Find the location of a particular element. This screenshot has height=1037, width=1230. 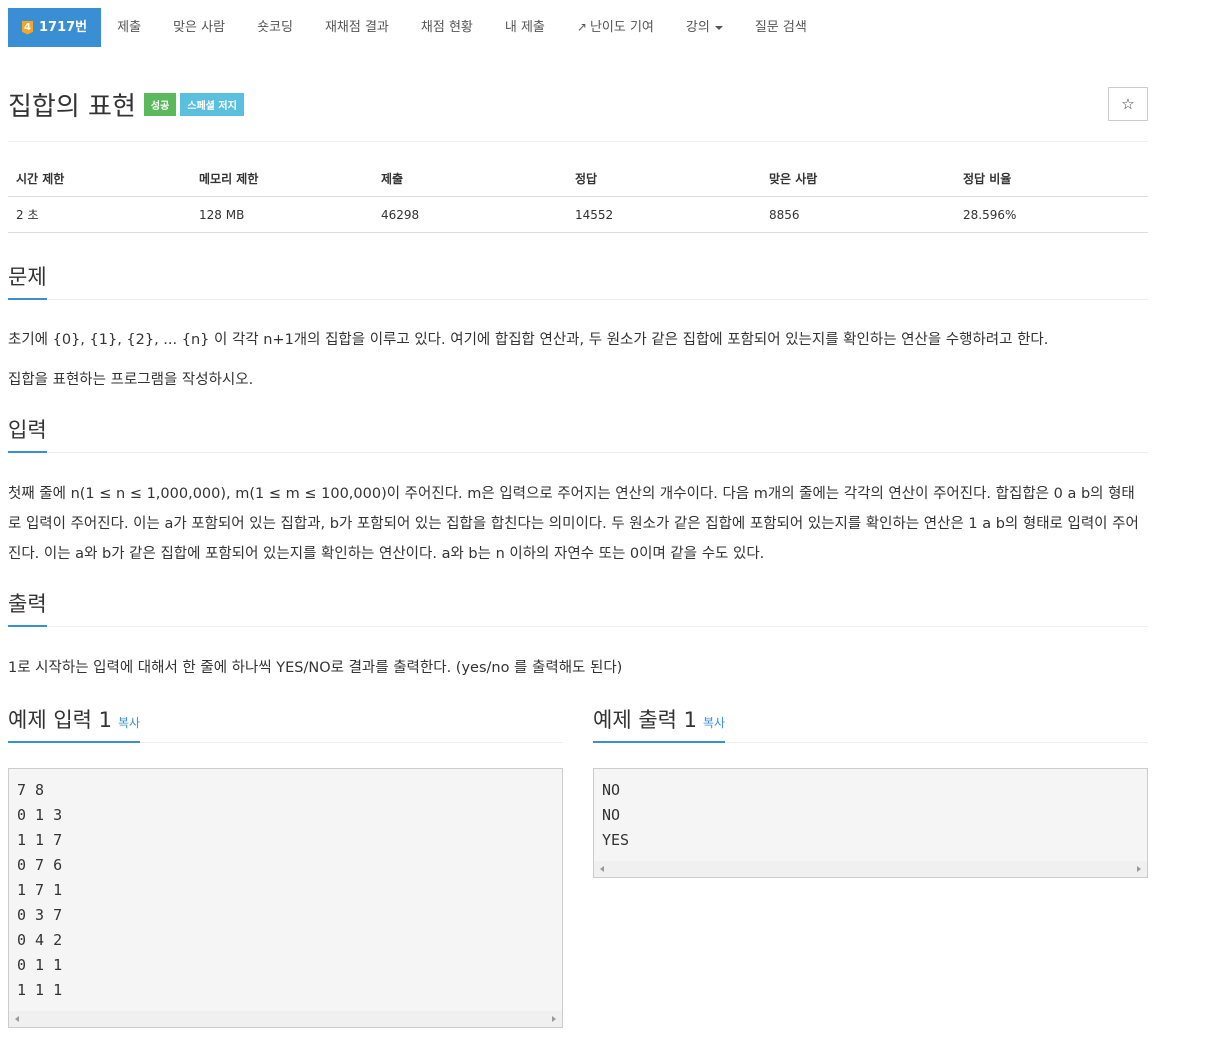

nav-status: 채점 현황 is located at coordinates (447, 27).